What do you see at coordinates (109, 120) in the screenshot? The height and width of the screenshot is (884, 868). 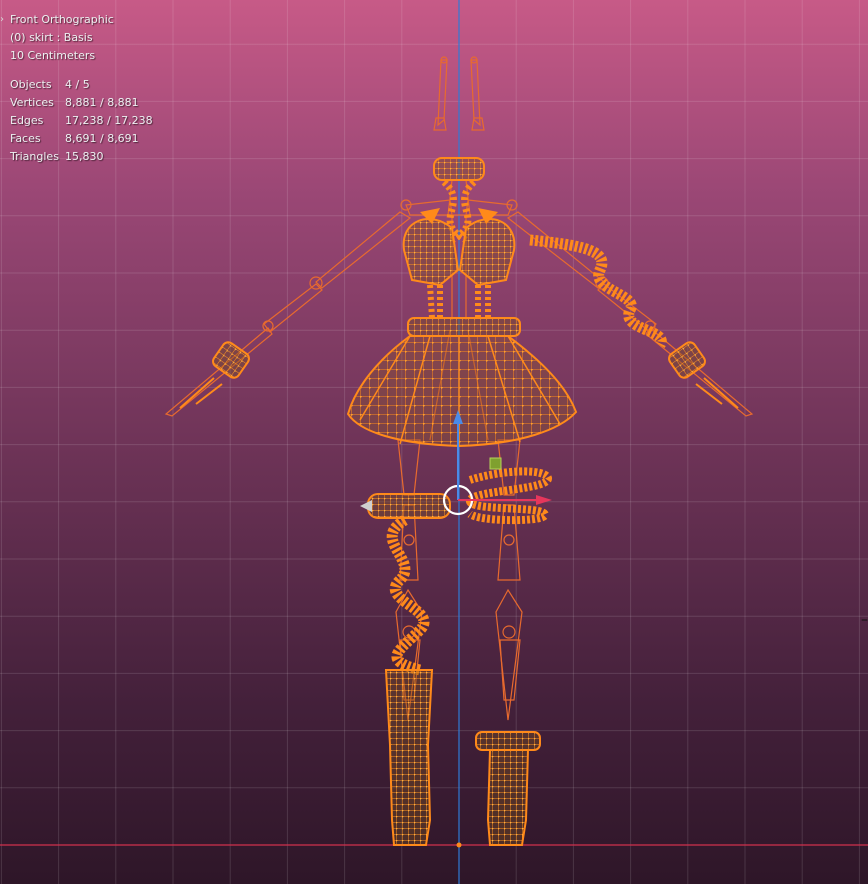 I see `stat-value: 17,238 / 17,238` at bounding box center [109, 120].